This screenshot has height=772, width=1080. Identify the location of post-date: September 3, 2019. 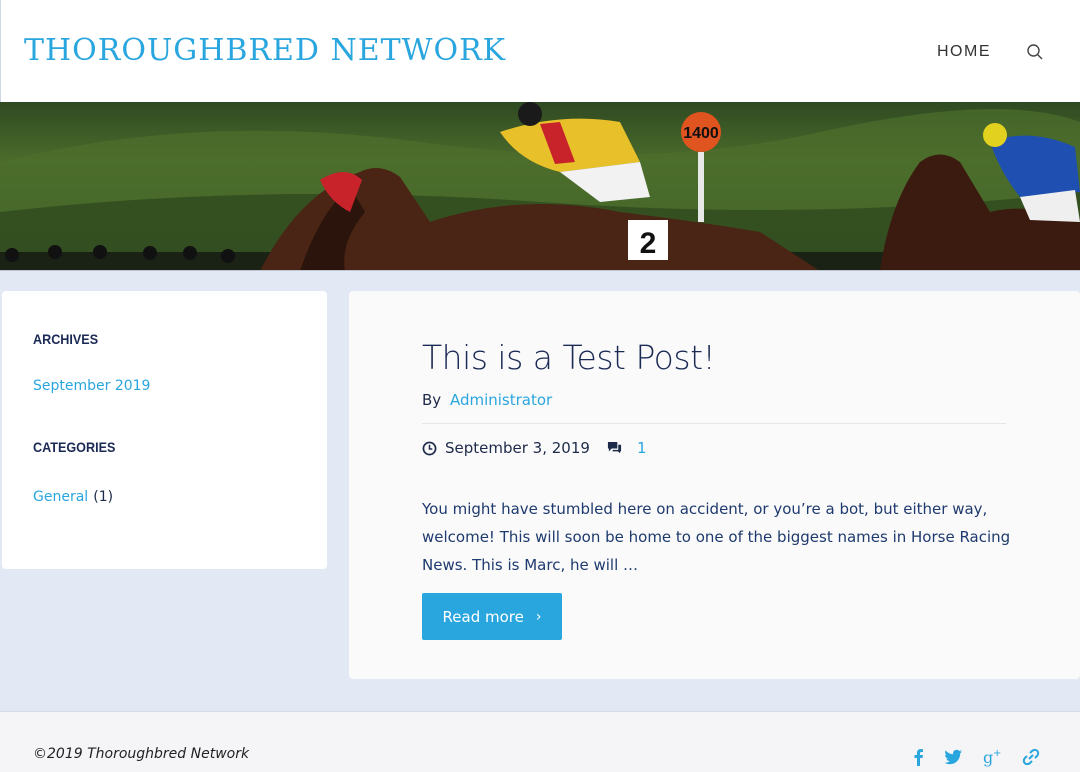
(517, 448).